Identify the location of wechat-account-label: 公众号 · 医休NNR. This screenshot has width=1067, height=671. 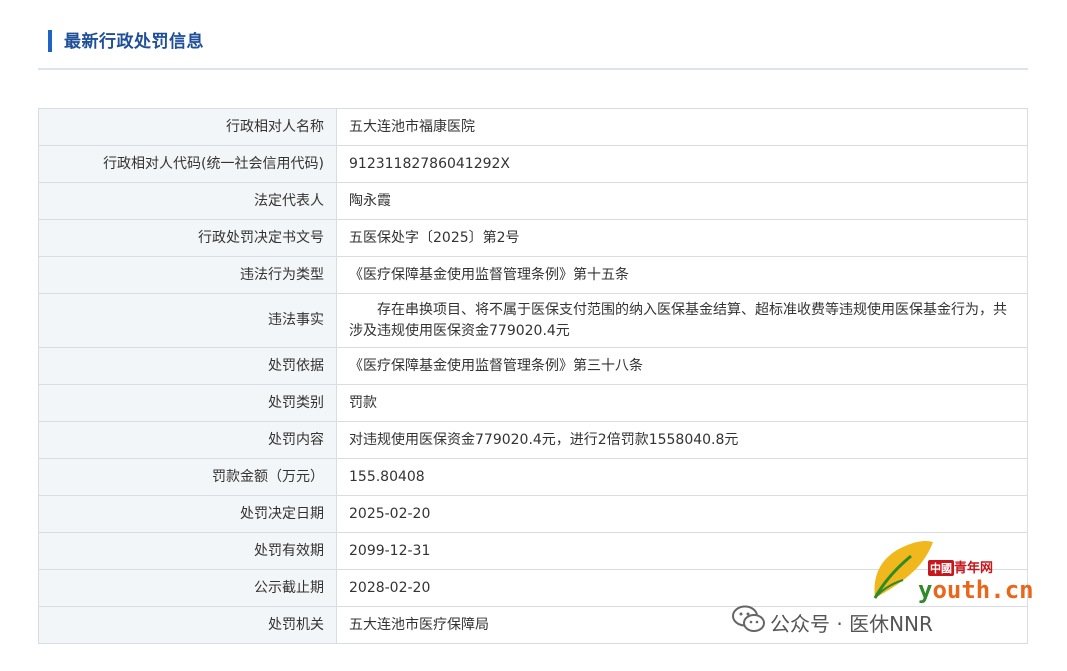
(851, 624).